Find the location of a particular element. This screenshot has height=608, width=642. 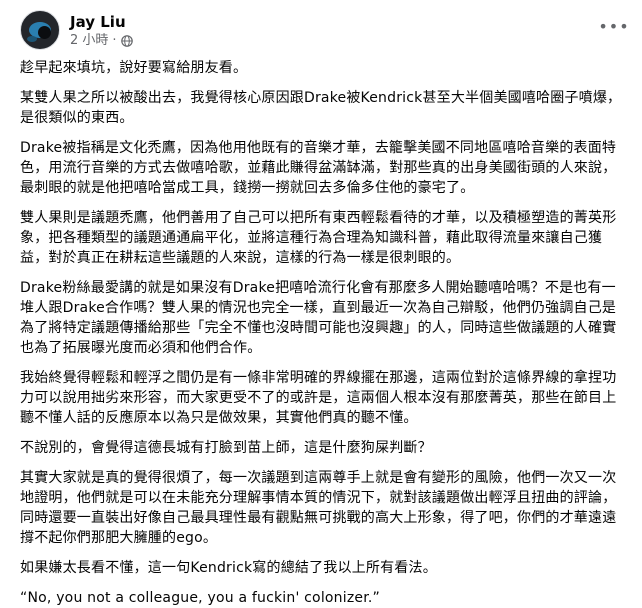

globe-icon is located at coordinates (126, 40).